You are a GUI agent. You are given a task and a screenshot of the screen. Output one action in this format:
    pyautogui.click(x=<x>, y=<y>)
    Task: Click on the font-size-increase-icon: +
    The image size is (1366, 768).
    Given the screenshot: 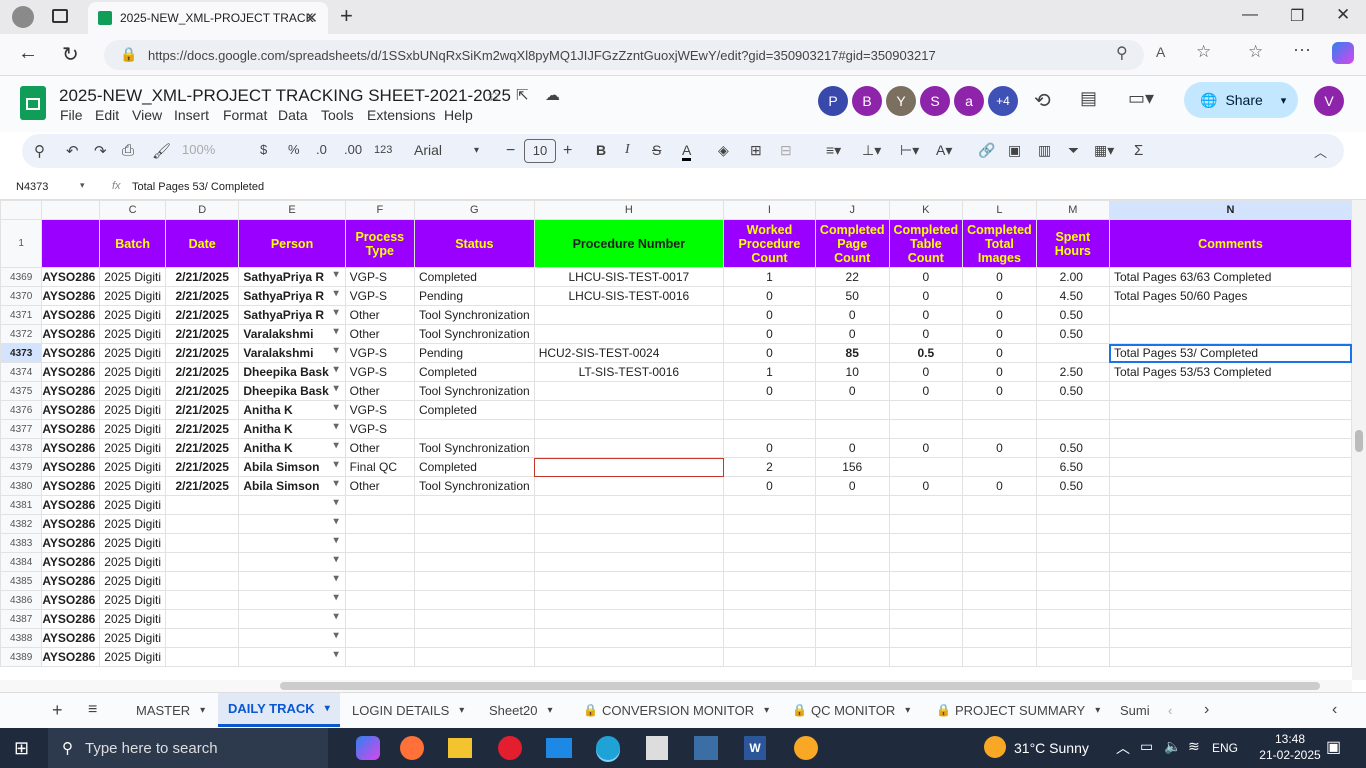 What is the action you would take?
    pyautogui.click(x=567, y=151)
    